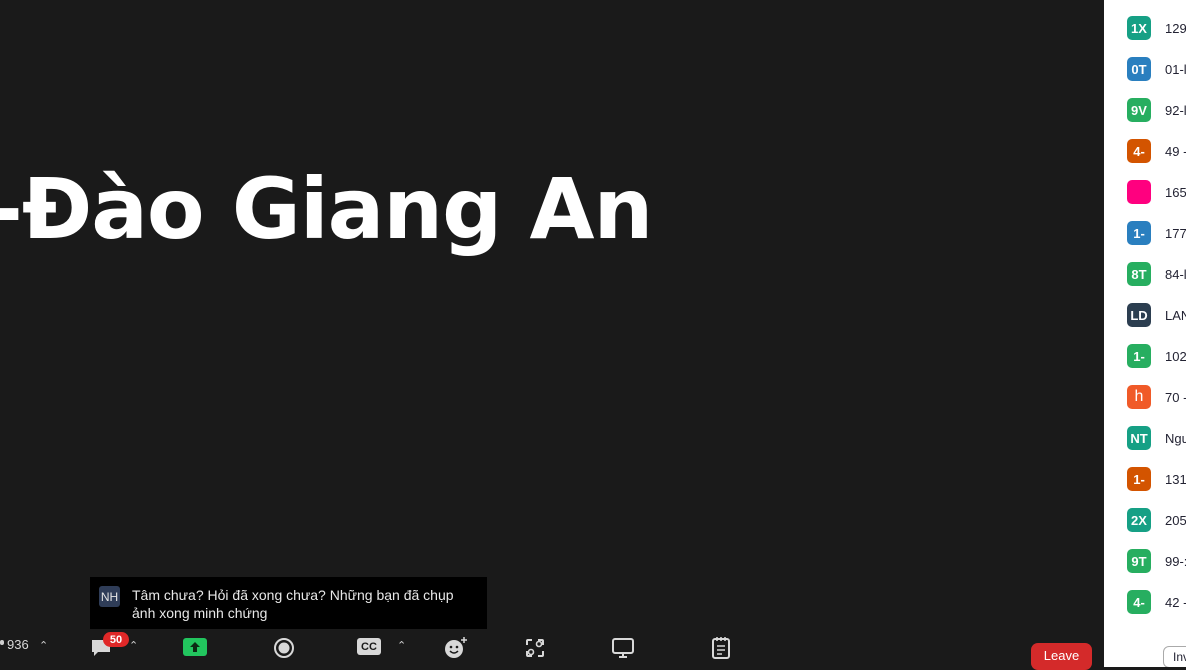 The image size is (1186, 670). Describe the element at coordinates (721, 648) in the screenshot. I see `notes-icon` at that location.